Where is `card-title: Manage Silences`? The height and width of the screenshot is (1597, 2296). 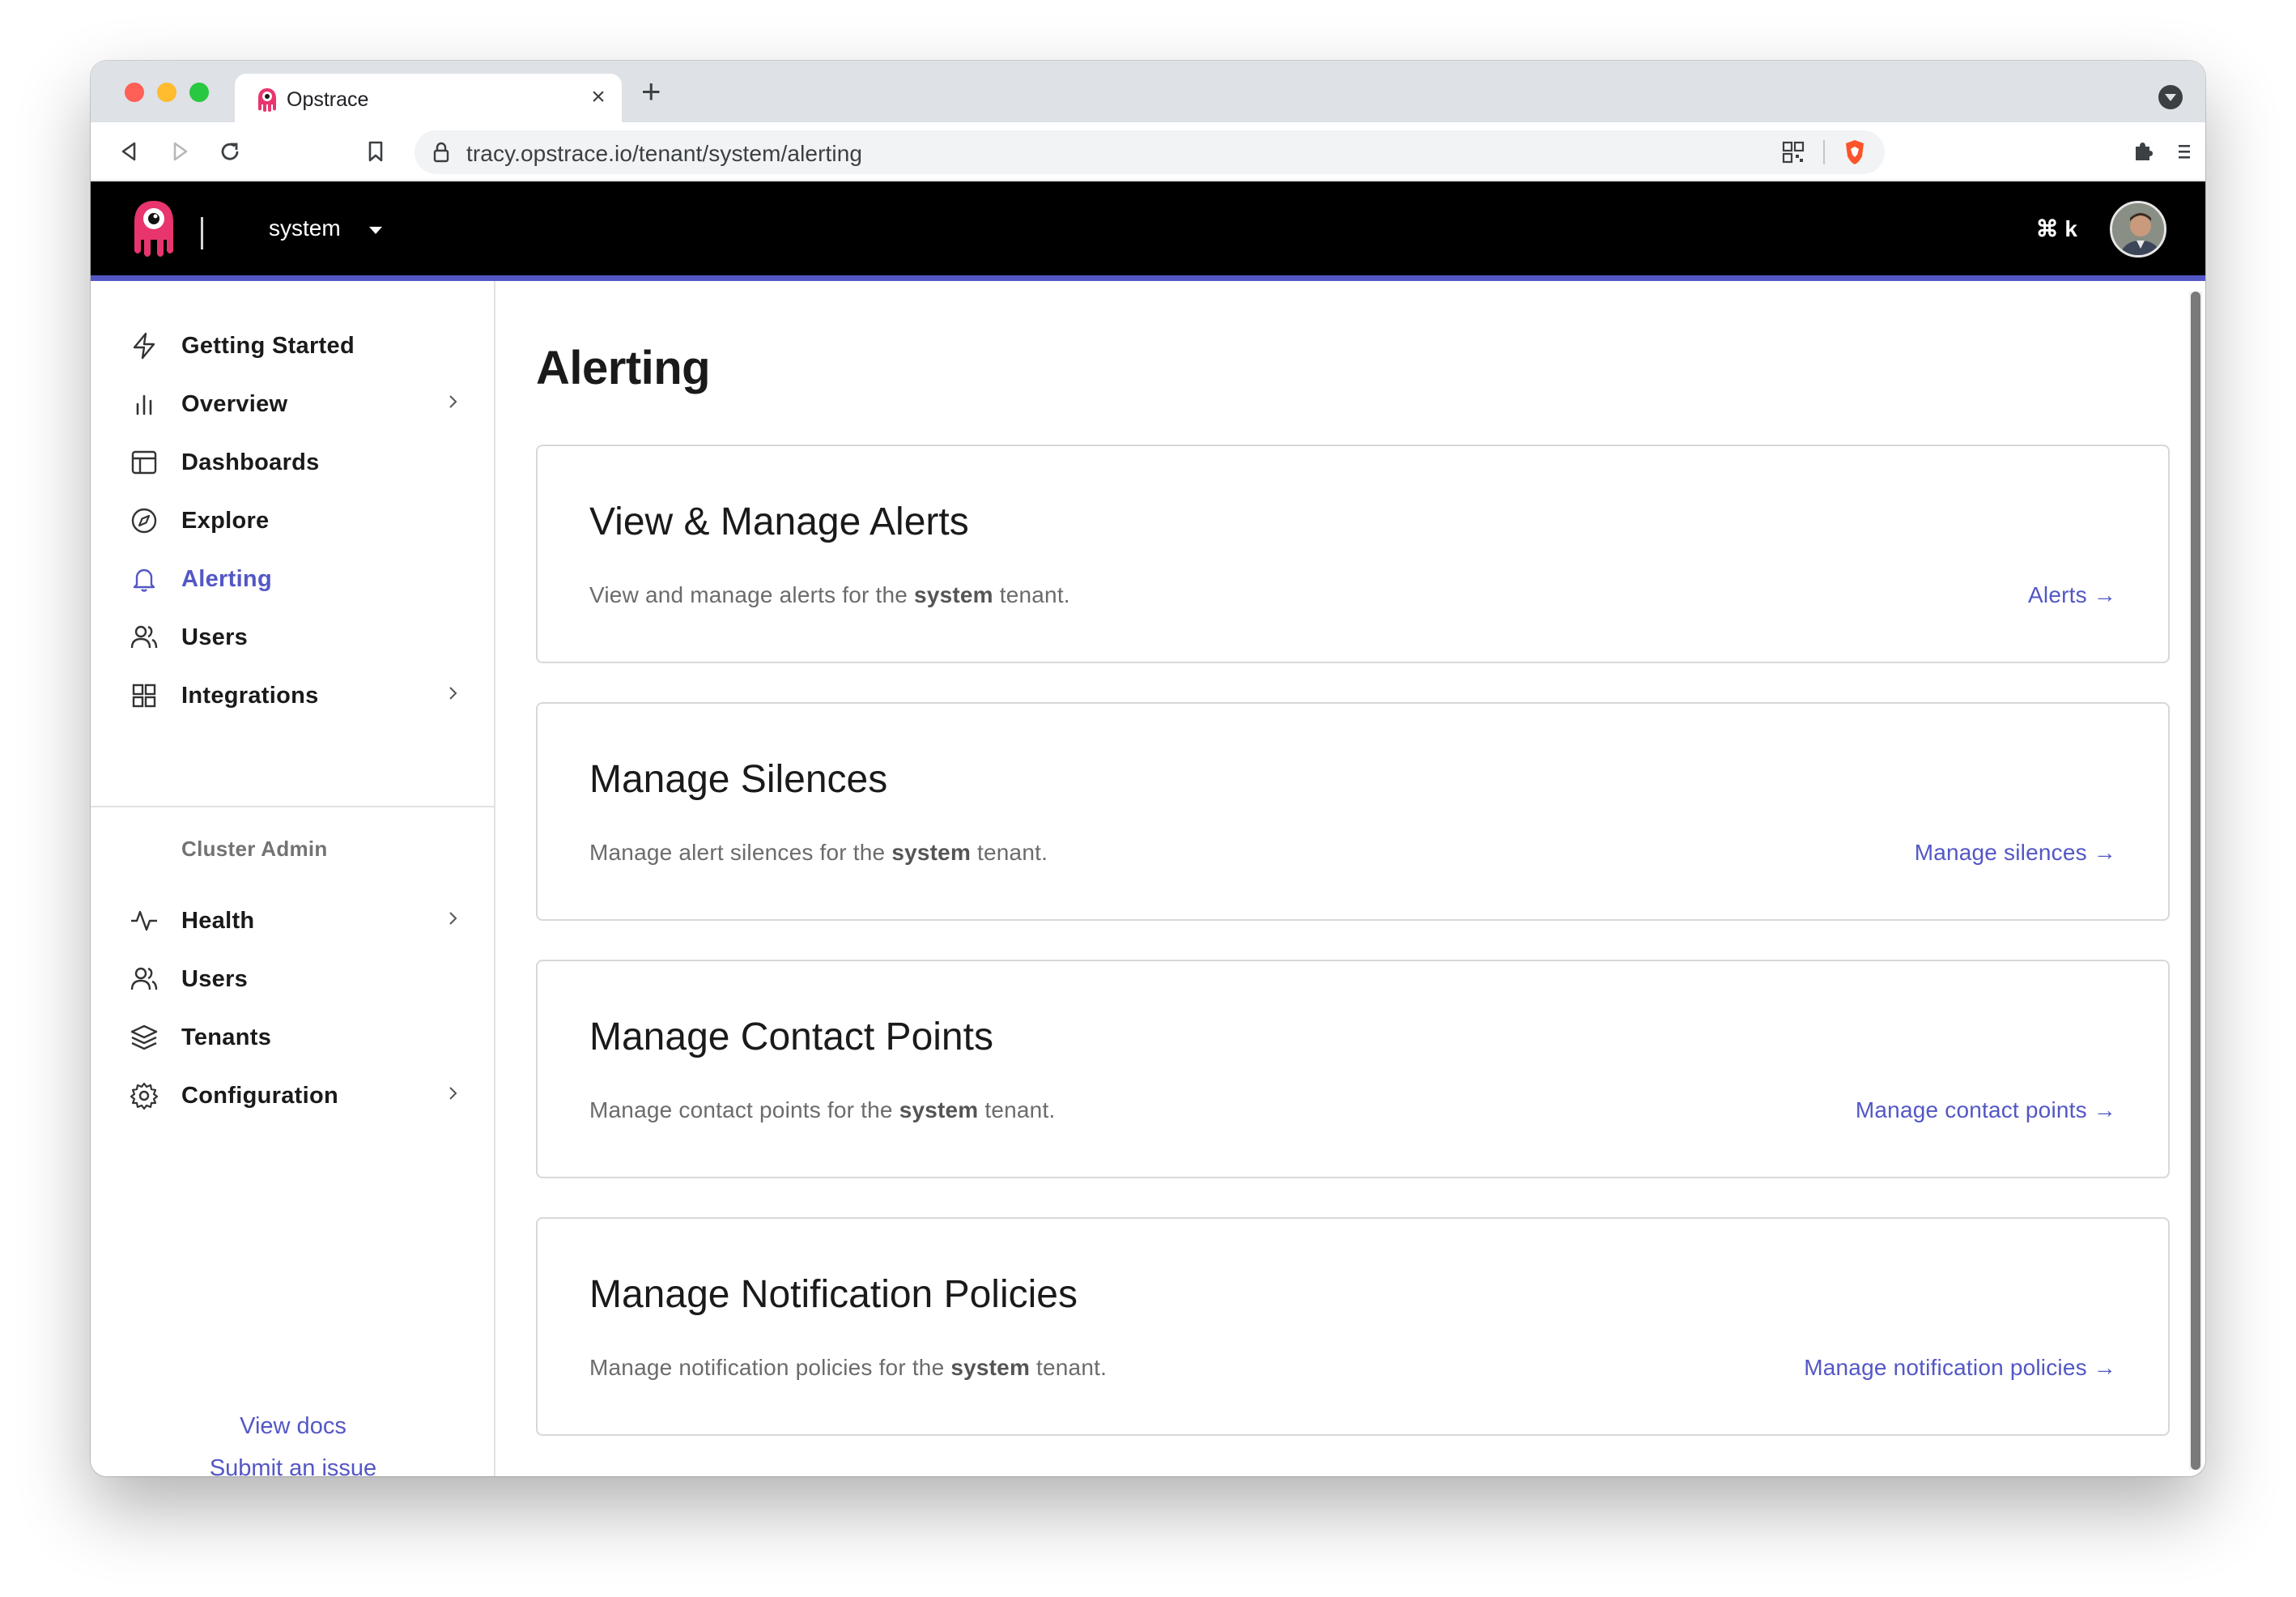 card-title: Manage Silences is located at coordinates (738, 779).